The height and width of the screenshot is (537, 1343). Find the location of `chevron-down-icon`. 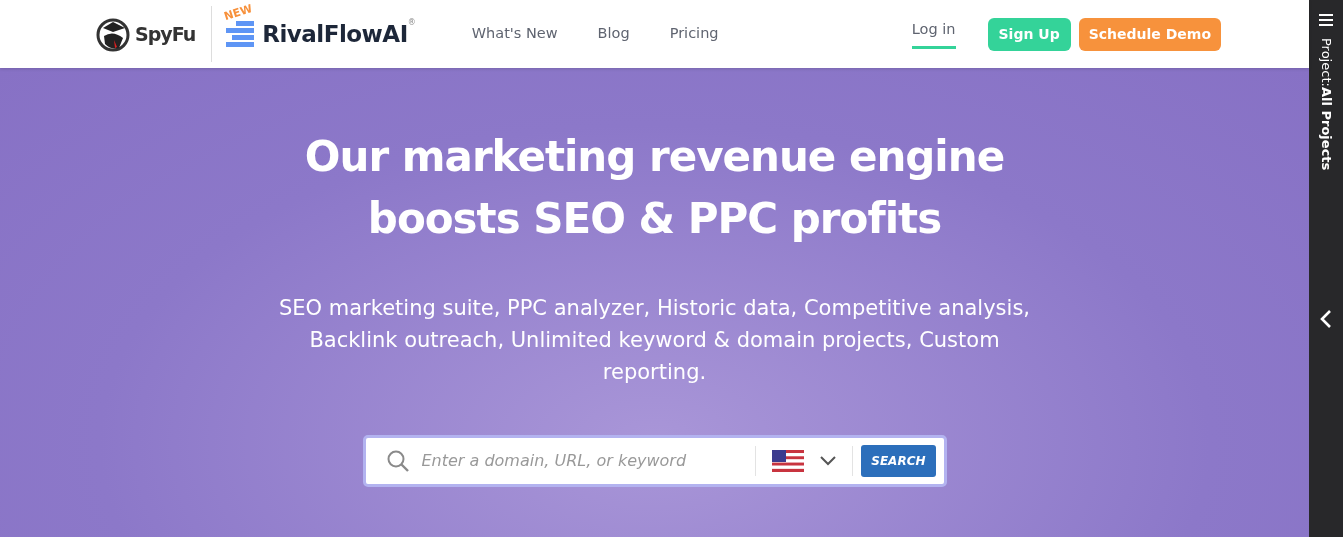

chevron-down-icon is located at coordinates (828, 461).